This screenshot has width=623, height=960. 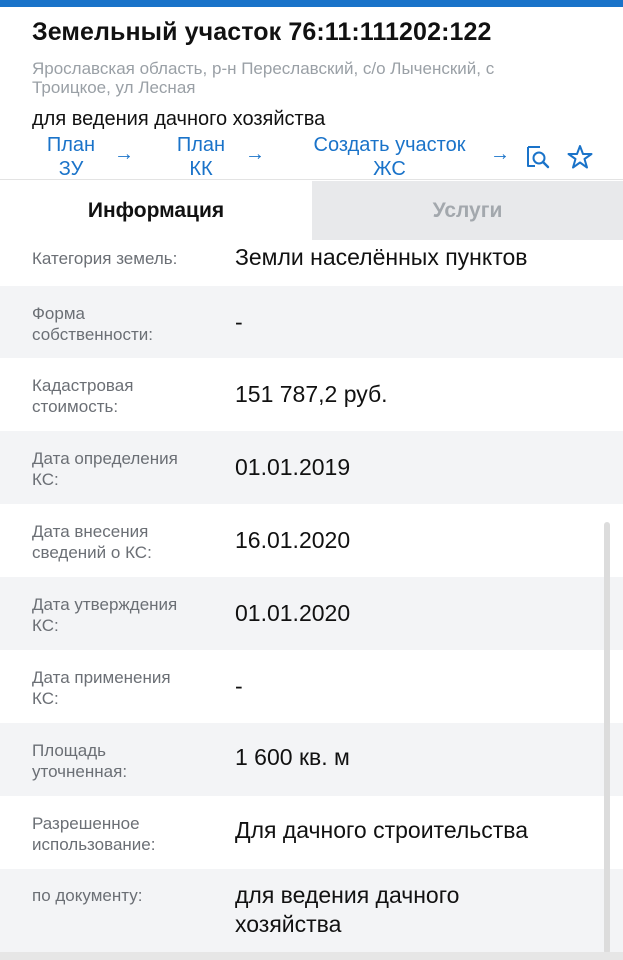 What do you see at coordinates (420, 467) in the screenshot?
I see `row-value: 01.01.2019` at bounding box center [420, 467].